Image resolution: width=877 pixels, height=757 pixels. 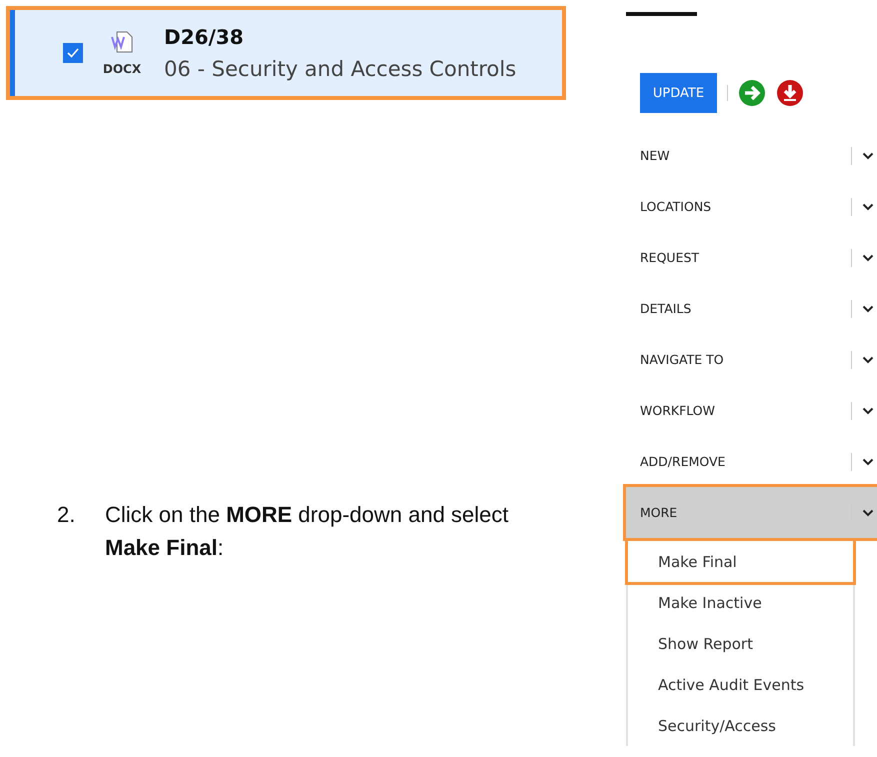 I want to click on record-title: 06 - Security and Access Controls, so click(x=340, y=69).